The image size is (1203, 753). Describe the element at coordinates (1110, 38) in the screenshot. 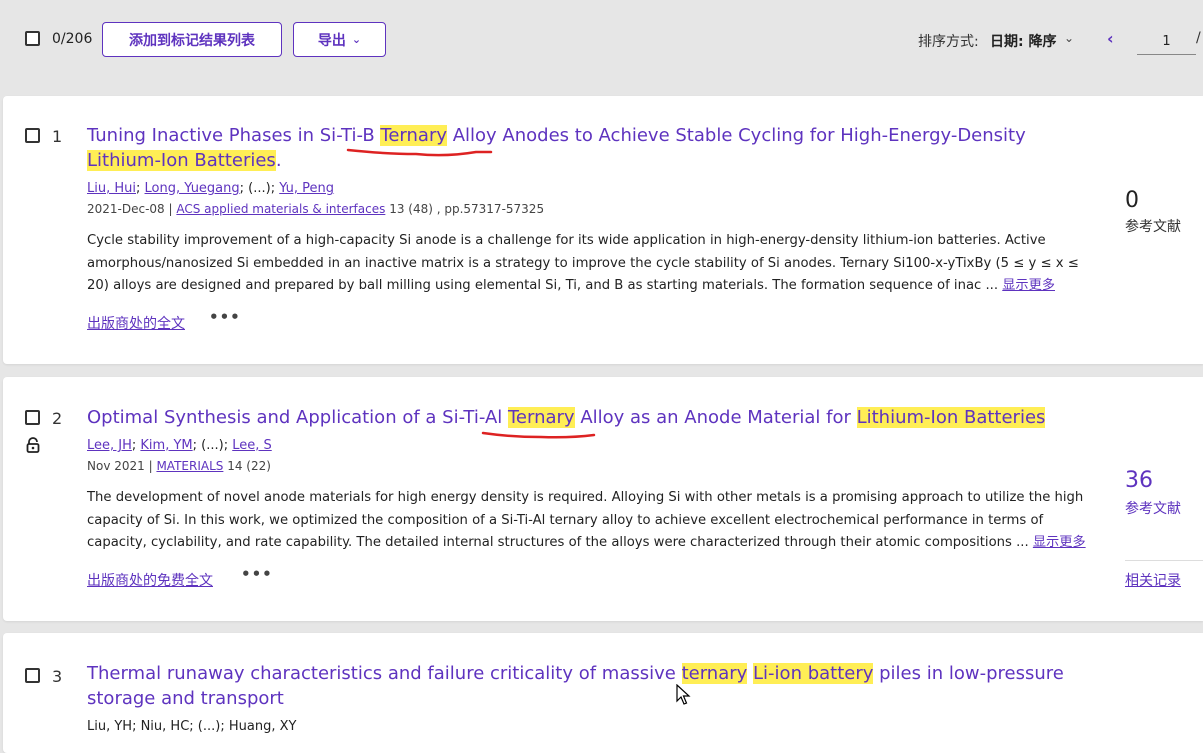

I see `prev-page-icon: ‹` at that location.